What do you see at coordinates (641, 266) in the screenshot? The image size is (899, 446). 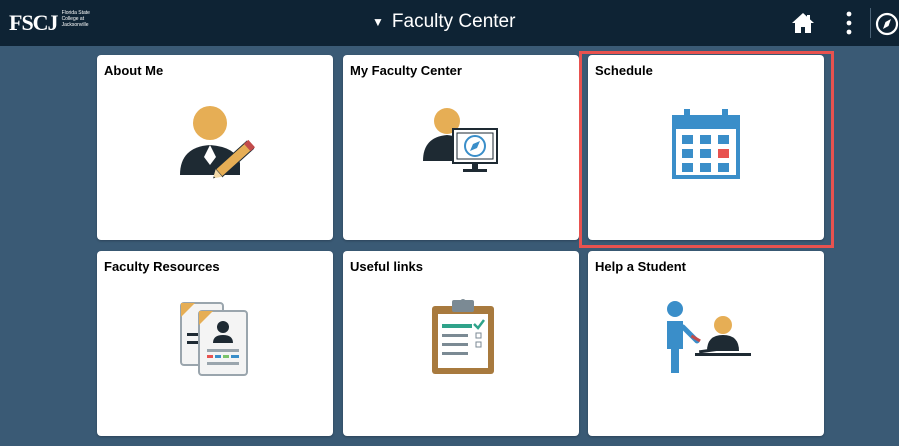 I see `tile-title: Help a Student` at bounding box center [641, 266].